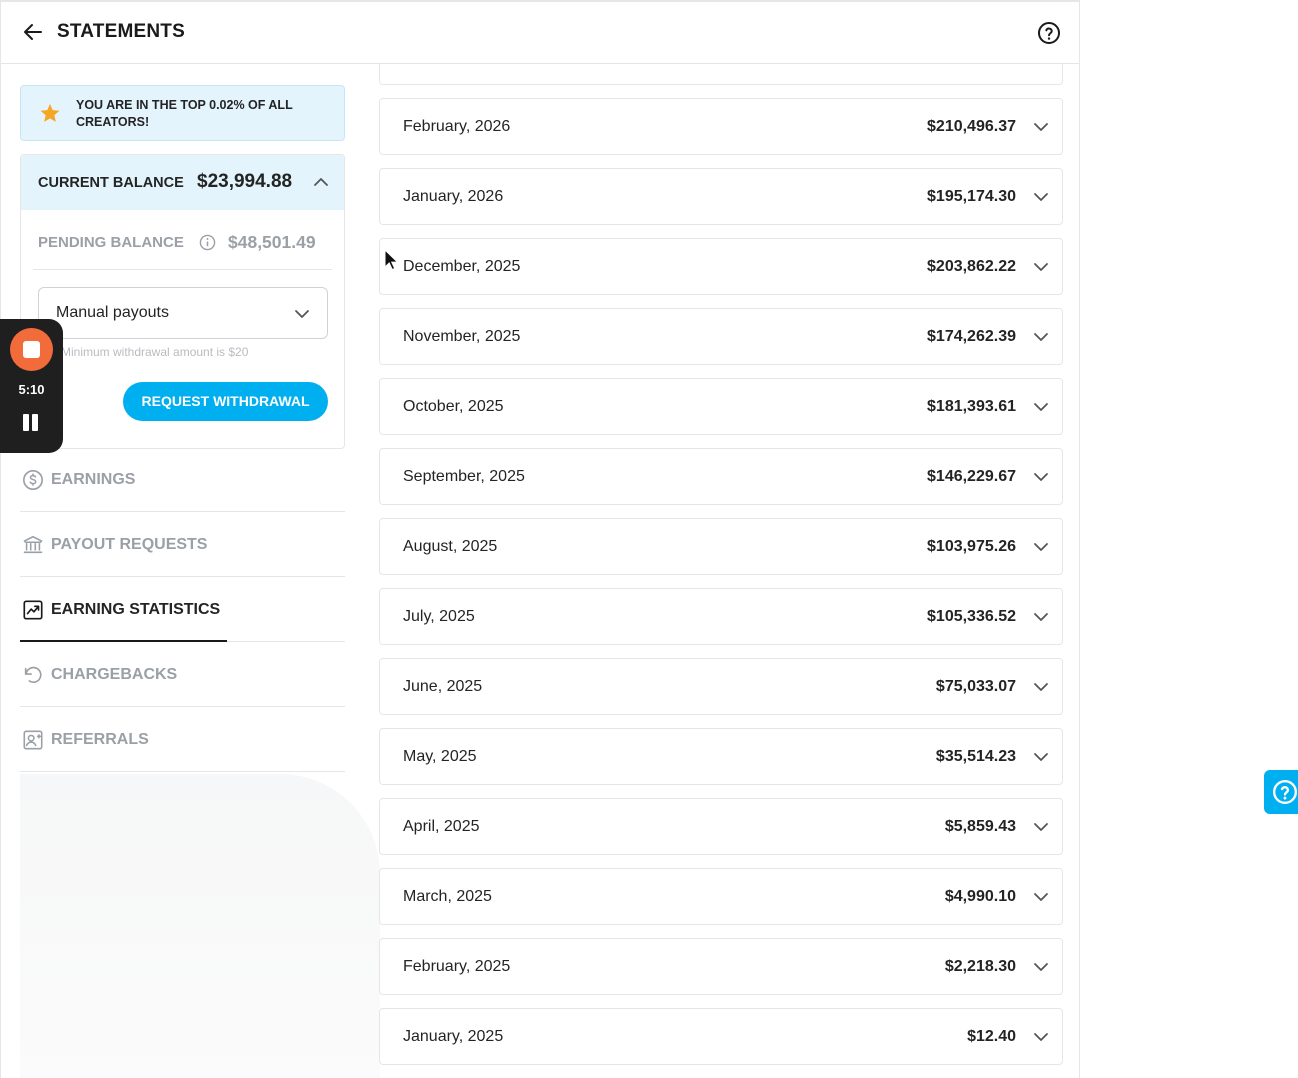 This screenshot has height=1078, width=1298. I want to click on payout-mode-value: Manual payouts, so click(112, 312).